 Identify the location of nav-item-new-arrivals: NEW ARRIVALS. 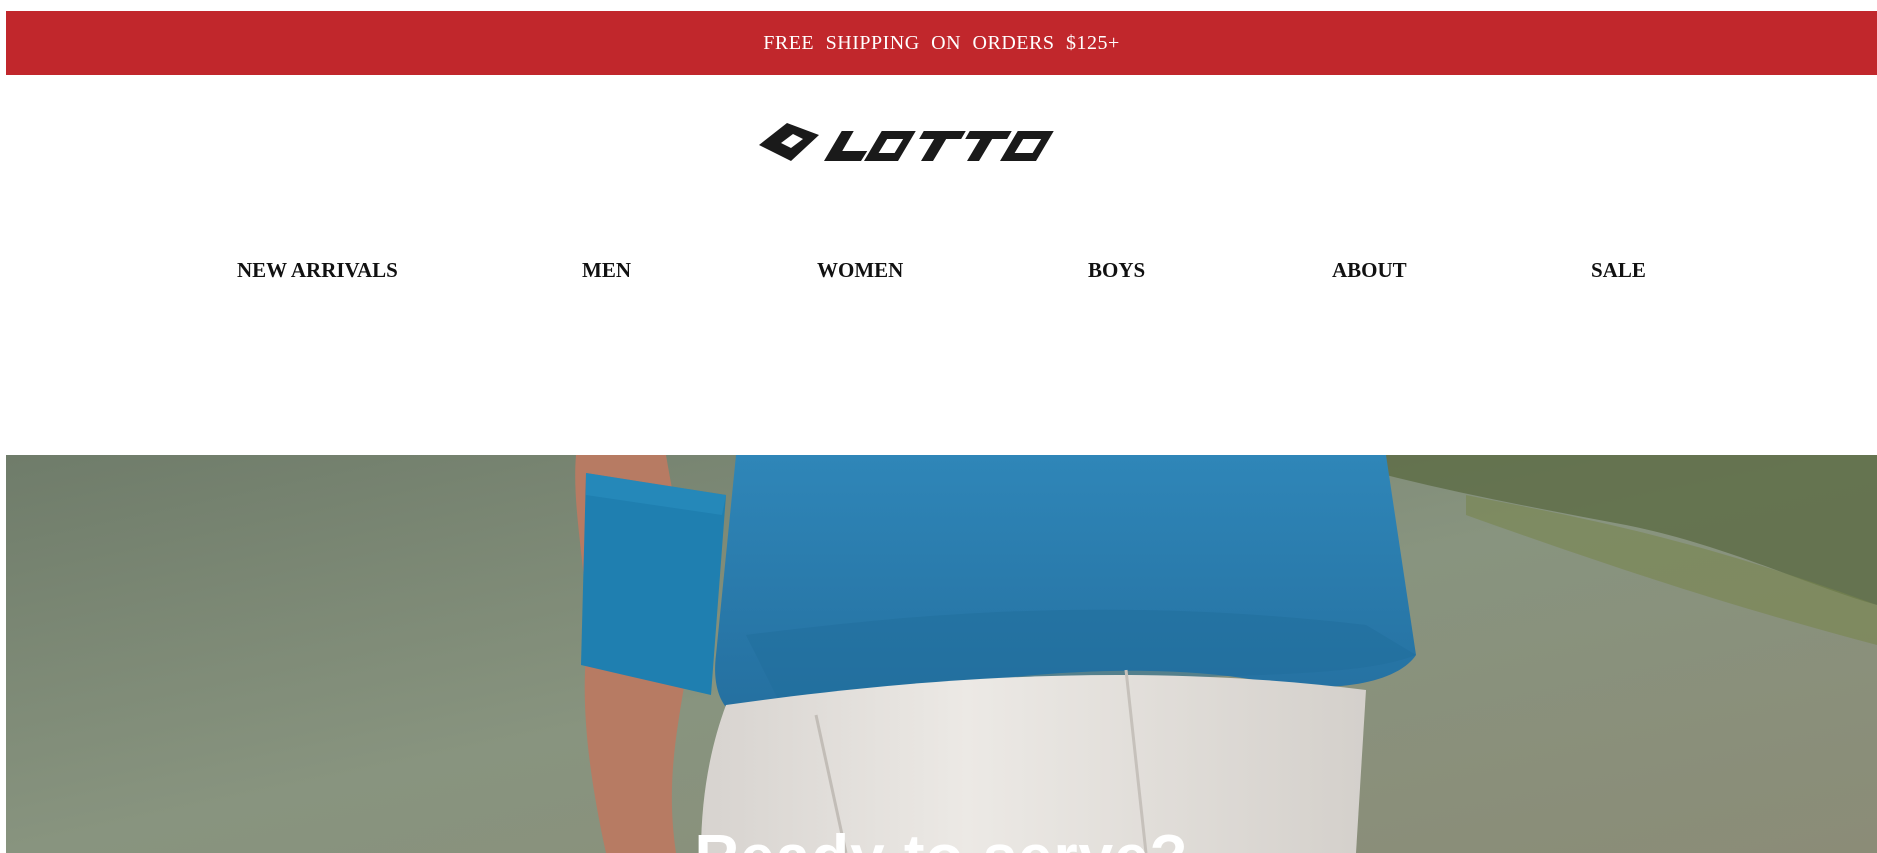
(317, 270).